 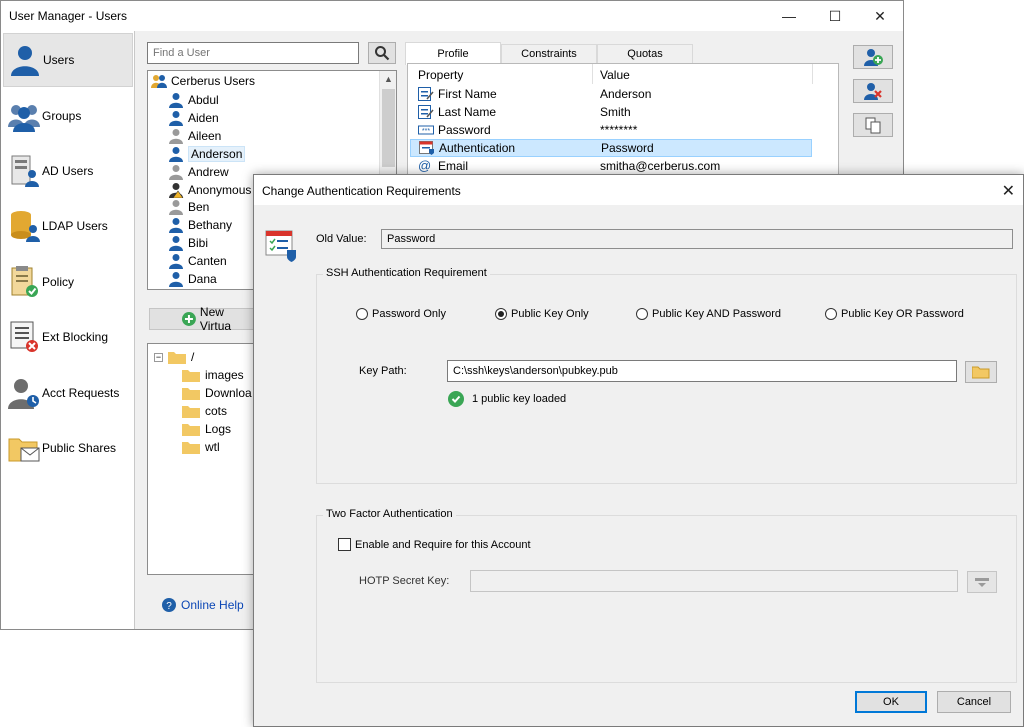 I want to click on user-name: Anderson, so click(x=217, y=153).